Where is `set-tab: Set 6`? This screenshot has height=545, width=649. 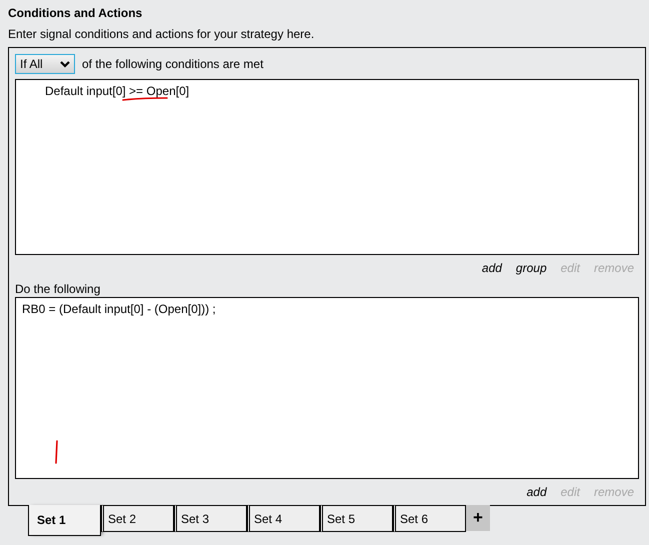
set-tab: Set 6 is located at coordinates (429, 518).